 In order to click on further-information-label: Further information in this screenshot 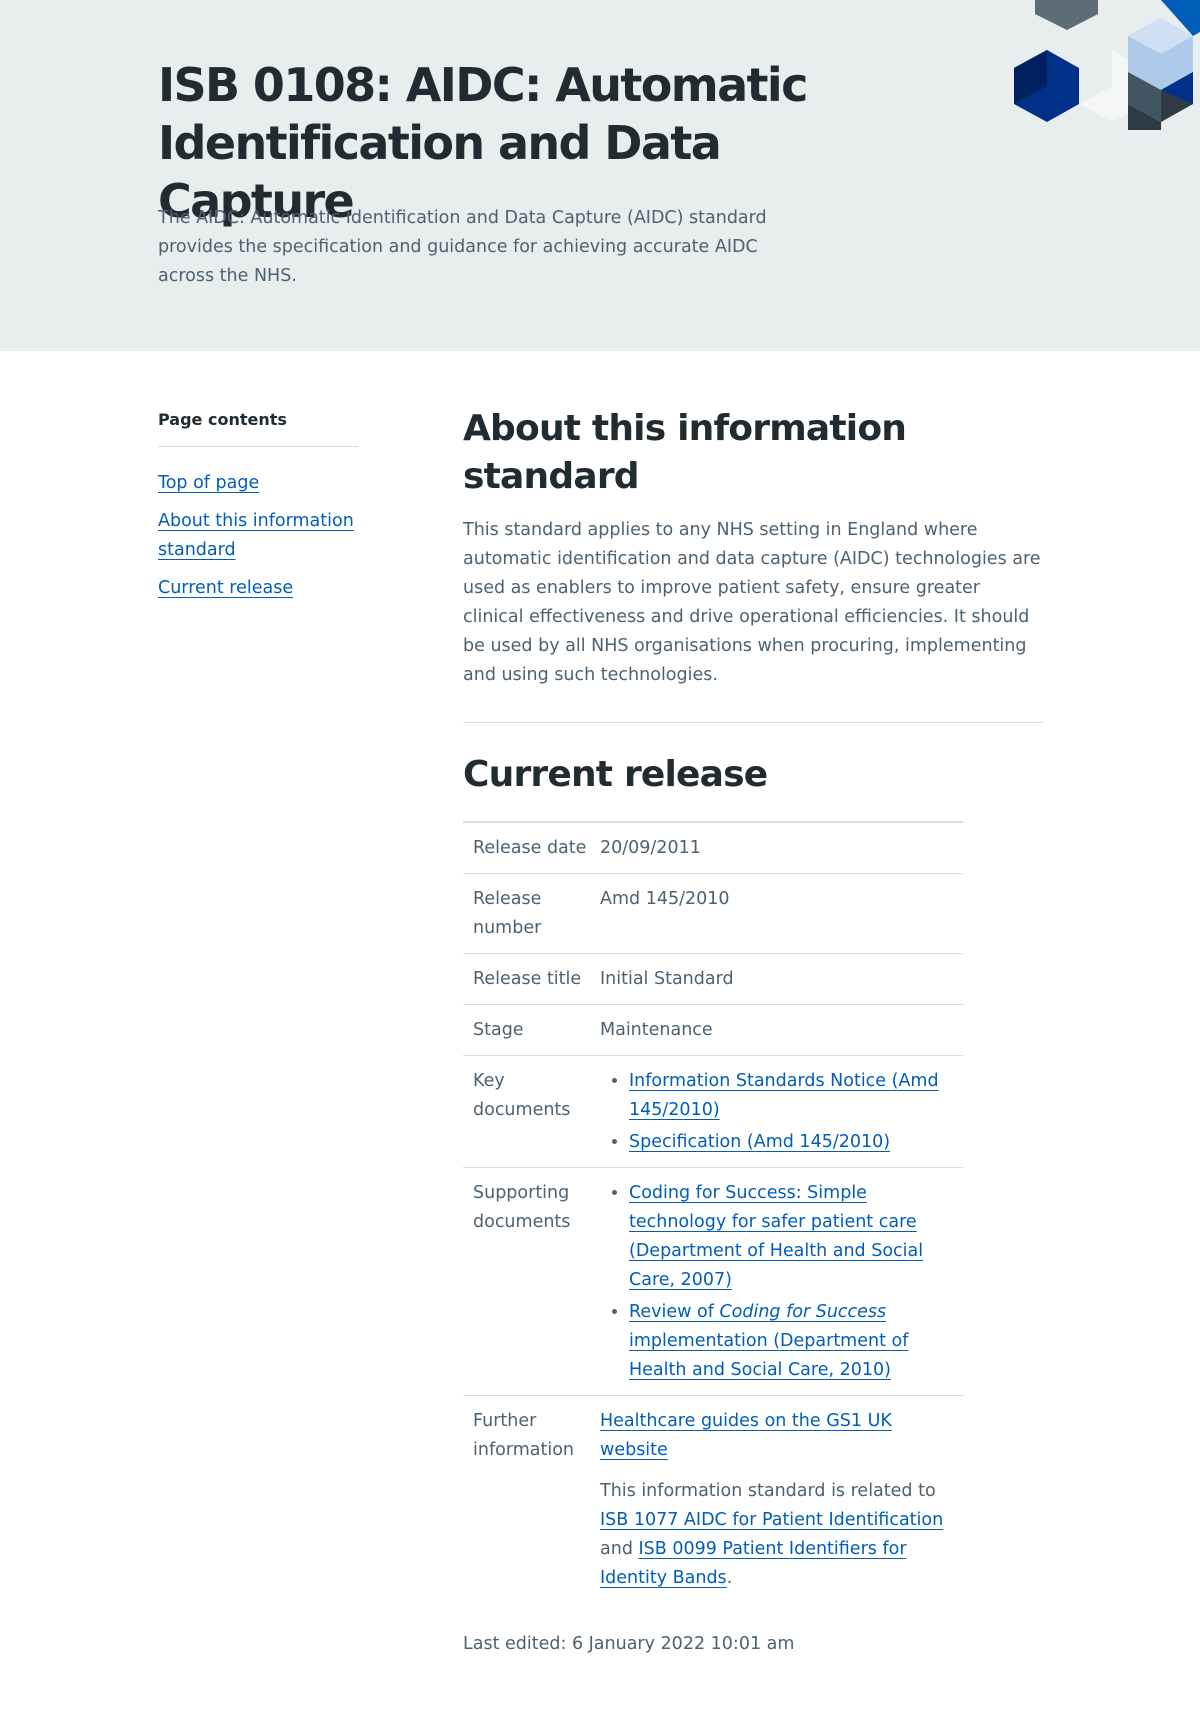, I will do `click(524, 1435)`.